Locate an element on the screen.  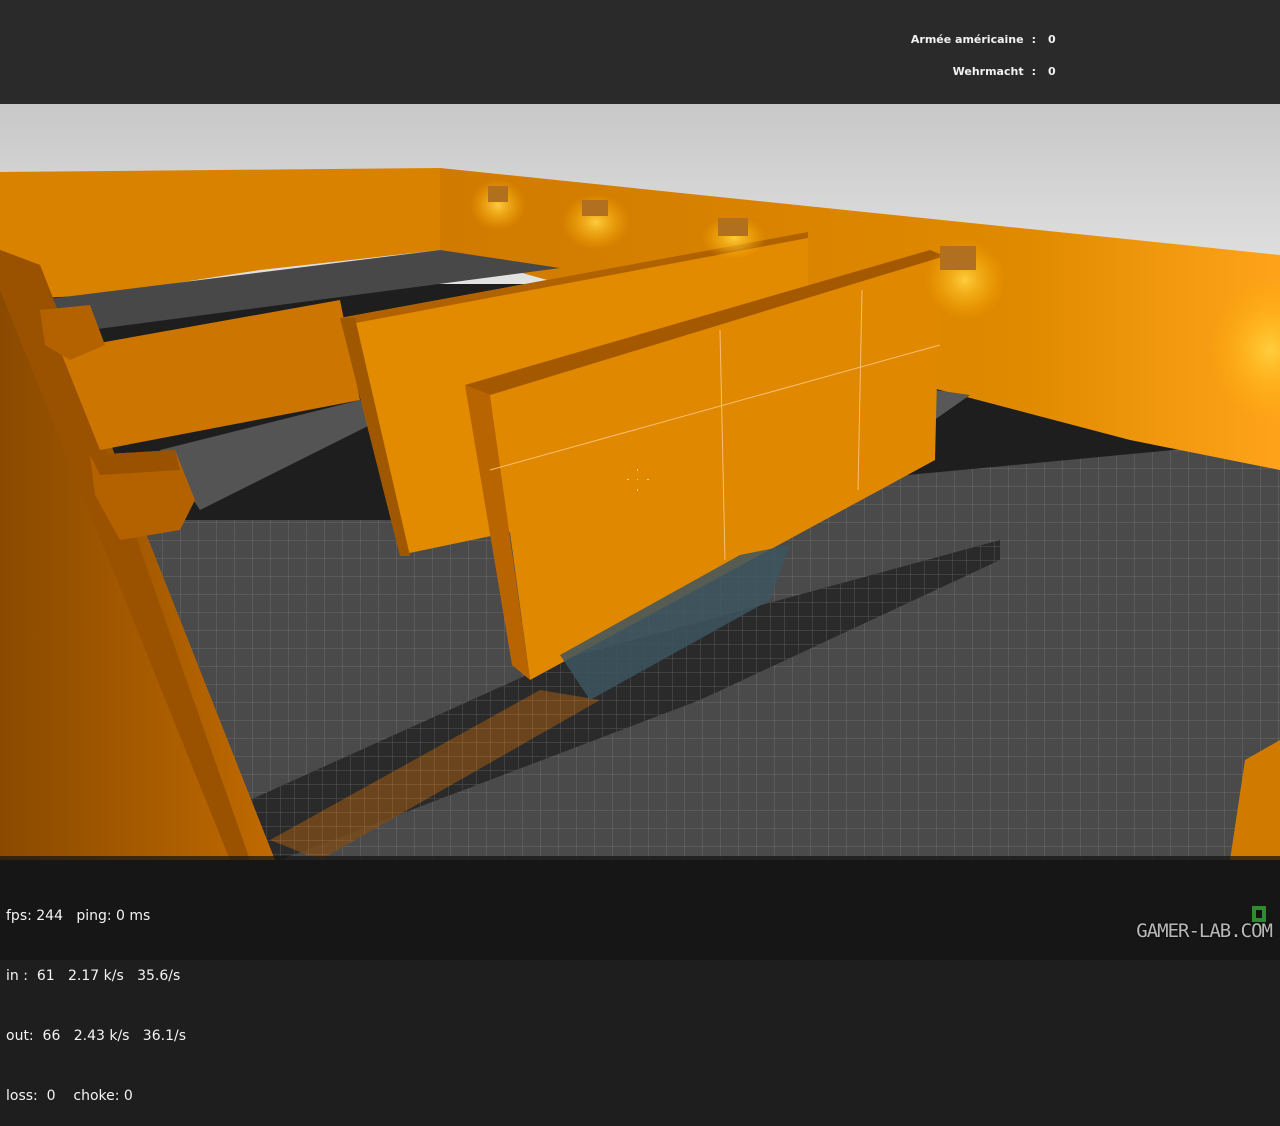
team-score-allies: 0 is located at coordinates (1052, 39).